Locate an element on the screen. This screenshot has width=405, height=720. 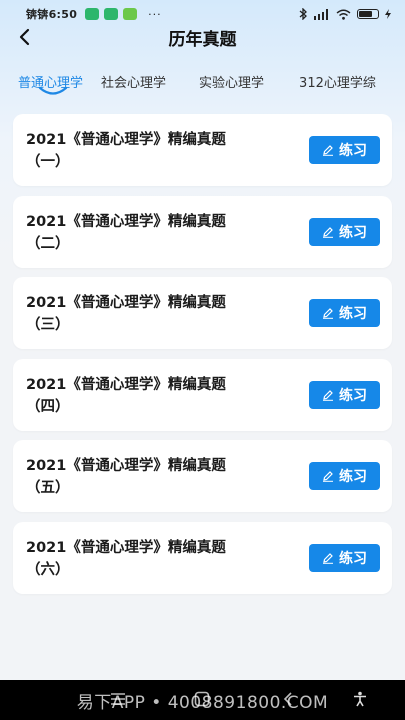
tab-label: 实验心理学 is located at coordinates (232, 83).